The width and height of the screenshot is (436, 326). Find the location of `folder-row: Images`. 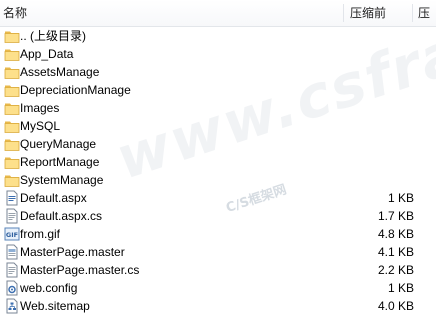

folder-row: Images is located at coordinates (218, 108).